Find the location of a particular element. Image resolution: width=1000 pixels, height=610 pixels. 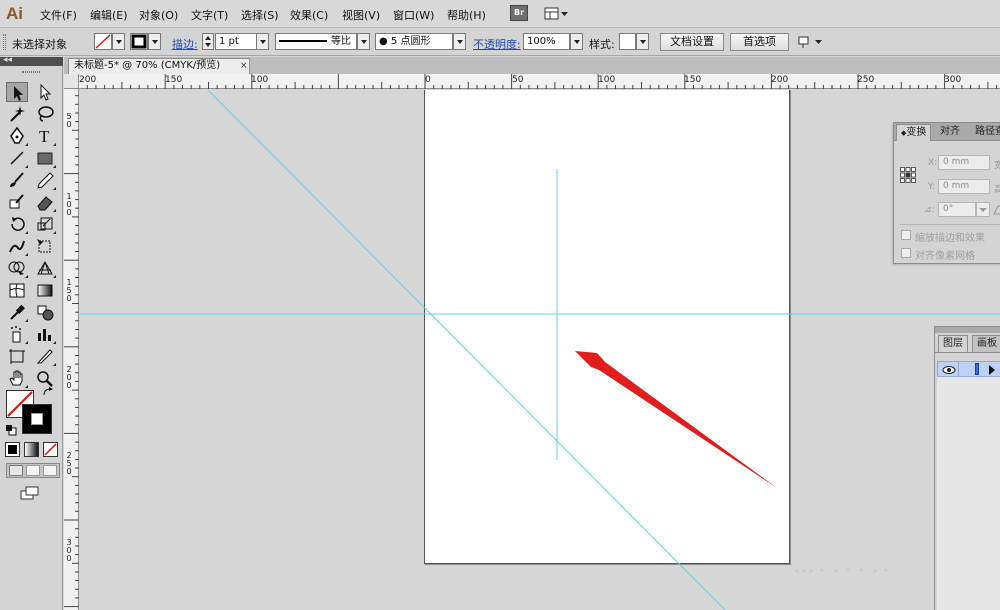

draw-normal-button is located at coordinates (16, 470).